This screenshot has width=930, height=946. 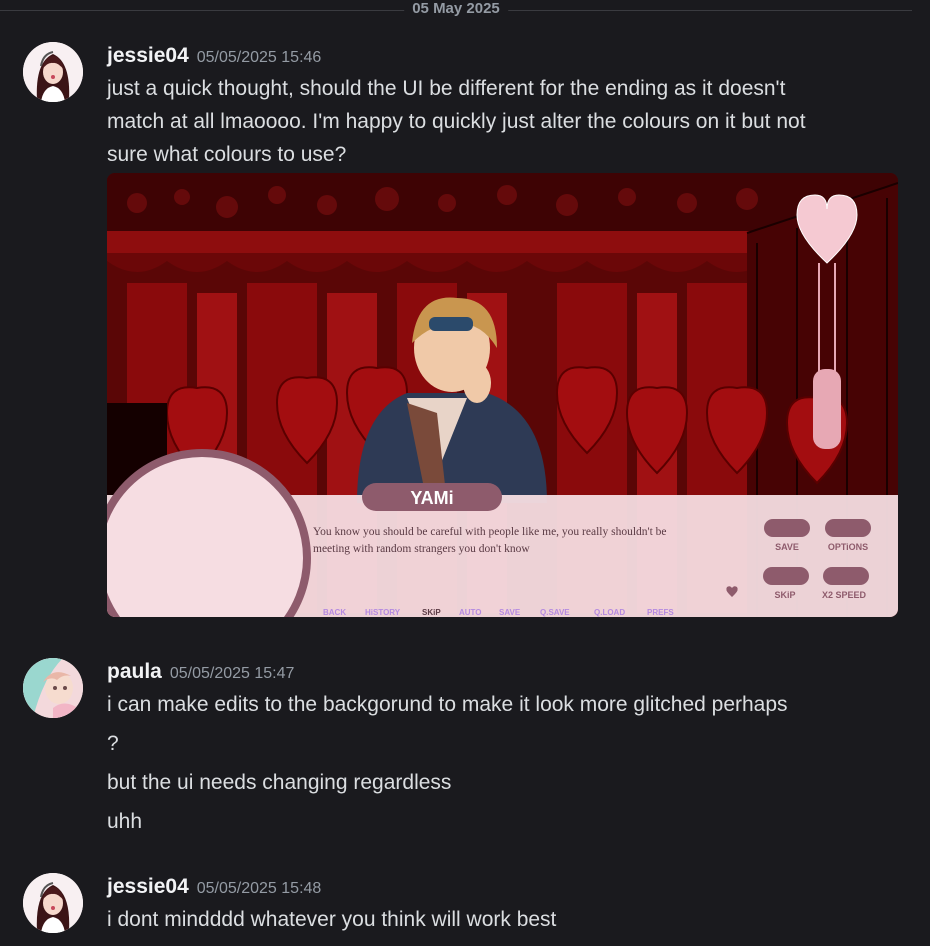 What do you see at coordinates (848, 535) in the screenshot?
I see `game-button-options: OPTiONS` at bounding box center [848, 535].